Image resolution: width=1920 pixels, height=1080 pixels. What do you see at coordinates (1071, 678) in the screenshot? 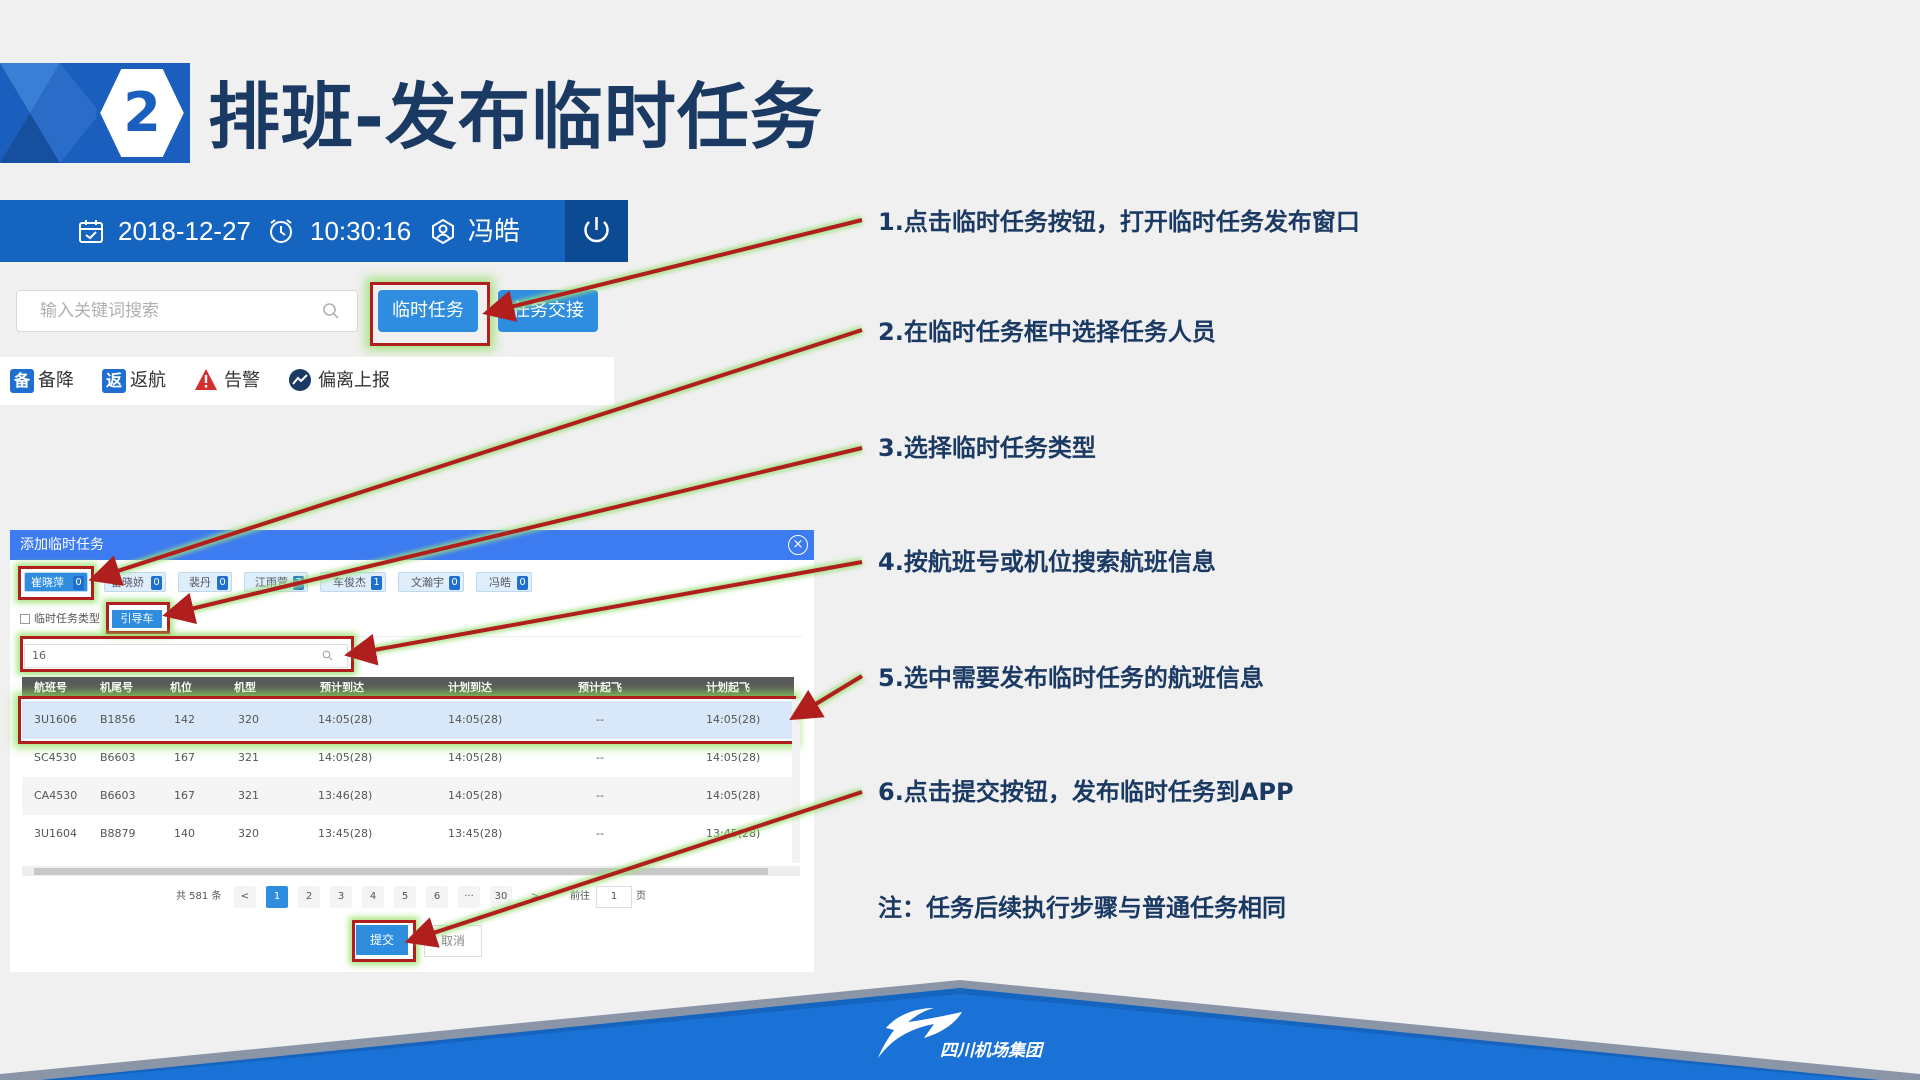
I see `step-5-text: 5.选中需要发布临时任务的航班信息` at bounding box center [1071, 678].